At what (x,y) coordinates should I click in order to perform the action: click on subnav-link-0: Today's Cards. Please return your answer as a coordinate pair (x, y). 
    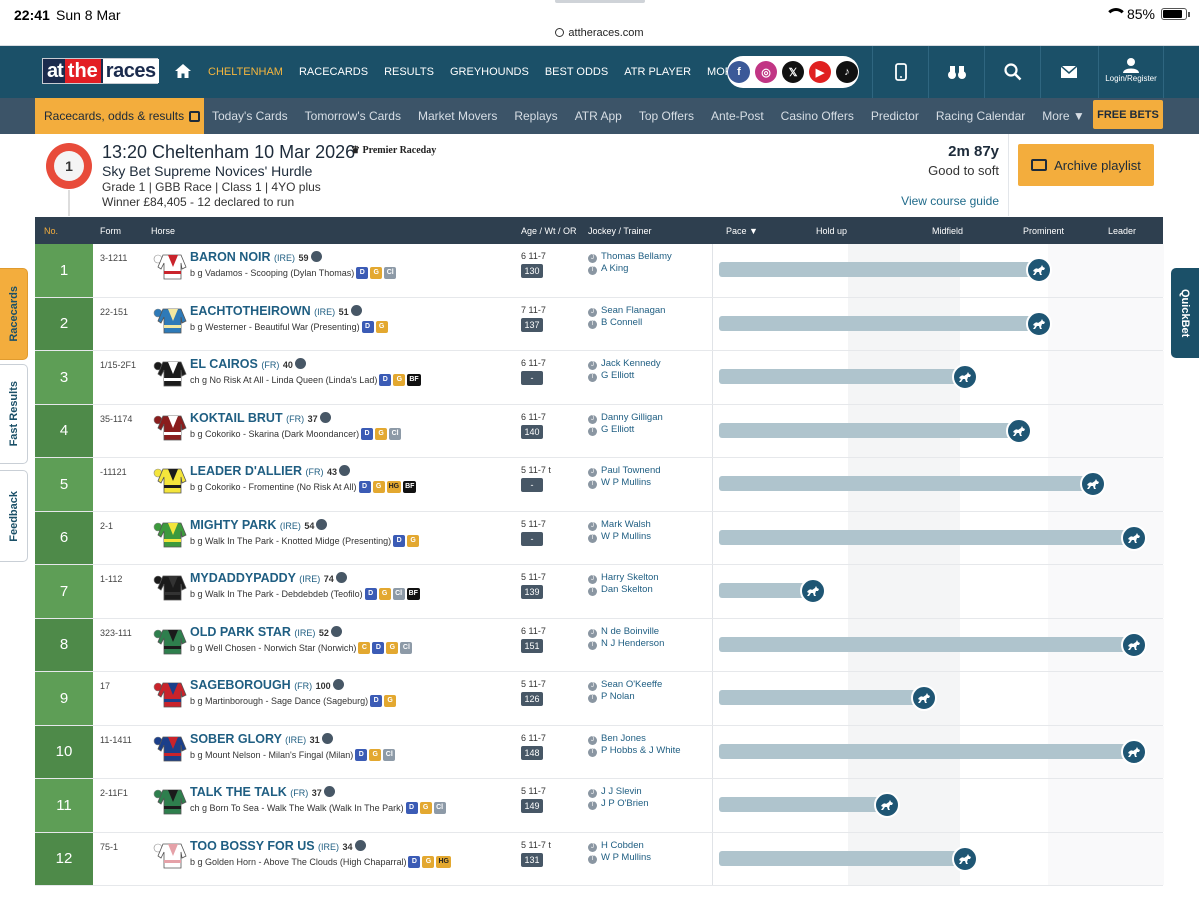
    Looking at the image, I should click on (250, 116).